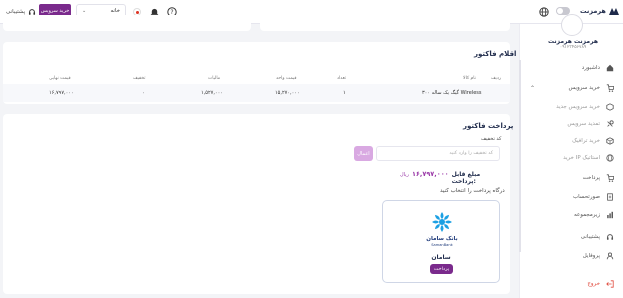 The height and width of the screenshot is (298, 623). What do you see at coordinates (16, 11) in the screenshot?
I see `support-label: پشتیبانی` at bounding box center [16, 11].